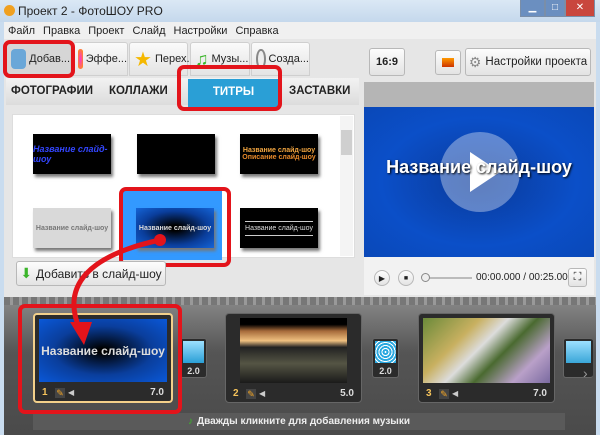  Describe the element at coordinates (118, 289) in the screenshot. I see `annotation-arrow` at that location.